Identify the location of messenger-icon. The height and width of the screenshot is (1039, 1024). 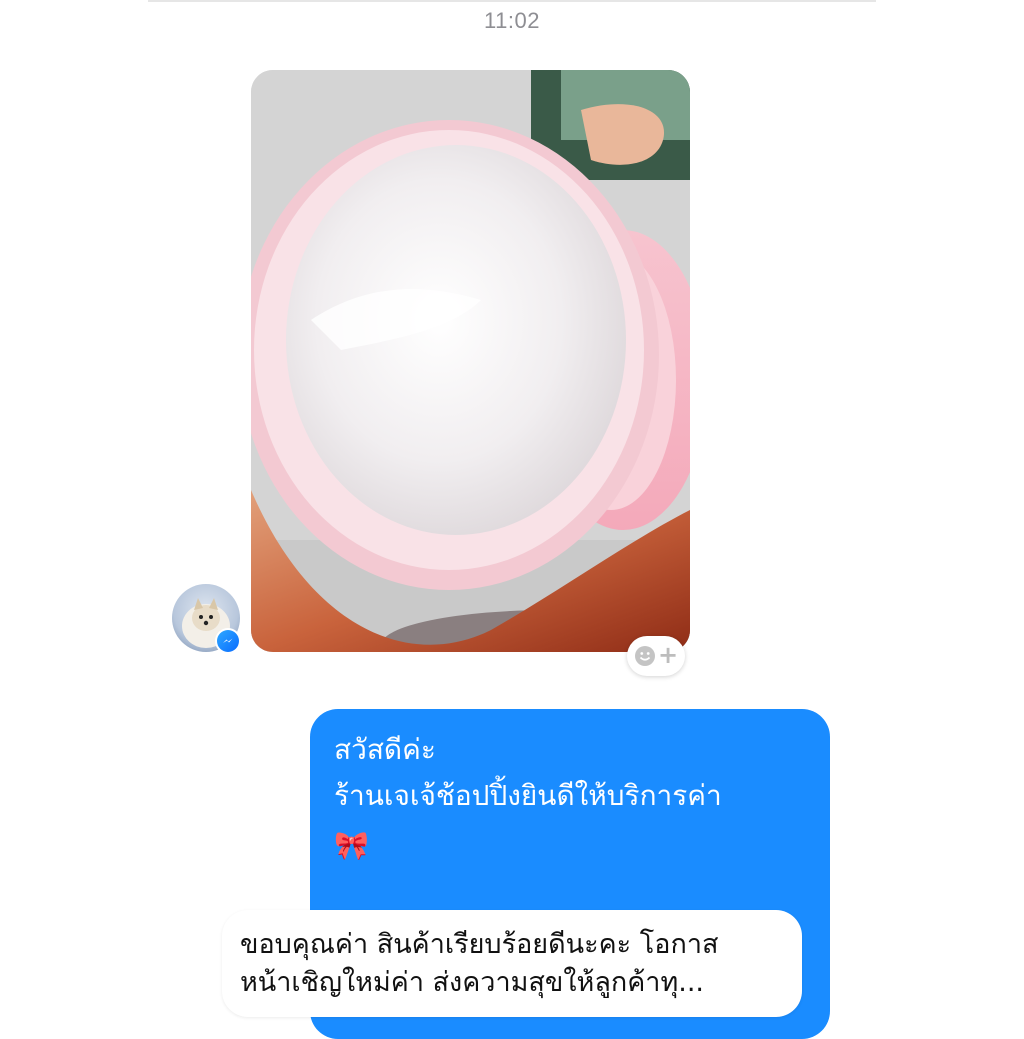
(228, 640).